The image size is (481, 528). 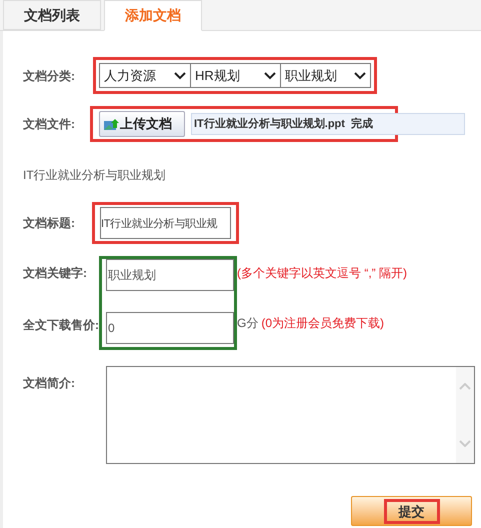 What do you see at coordinates (49, 383) in the screenshot?
I see `field-label: 文档简介:` at bounding box center [49, 383].